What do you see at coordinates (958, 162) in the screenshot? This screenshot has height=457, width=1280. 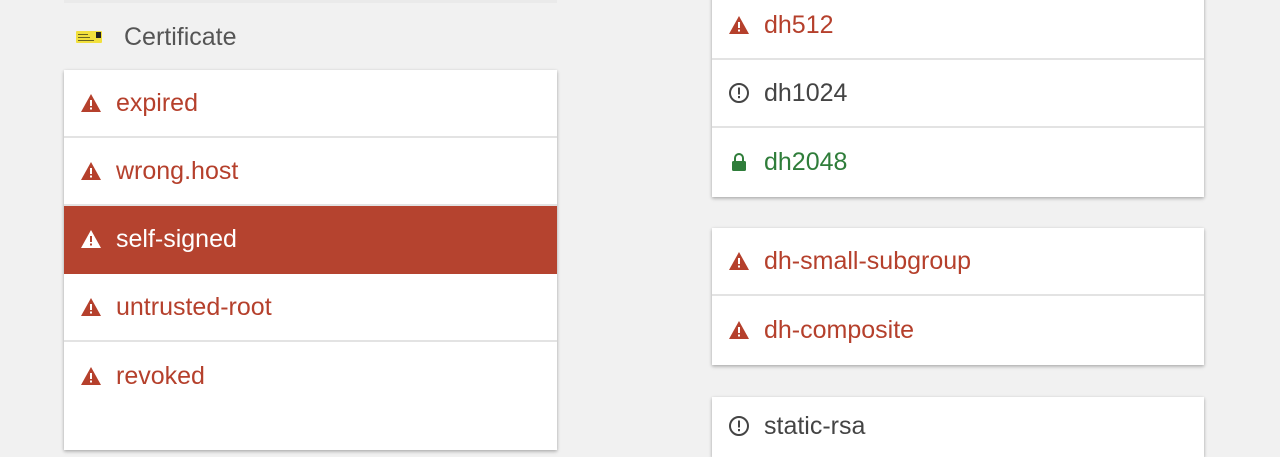 I see `list-item-dh2048: dh2048` at bounding box center [958, 162].